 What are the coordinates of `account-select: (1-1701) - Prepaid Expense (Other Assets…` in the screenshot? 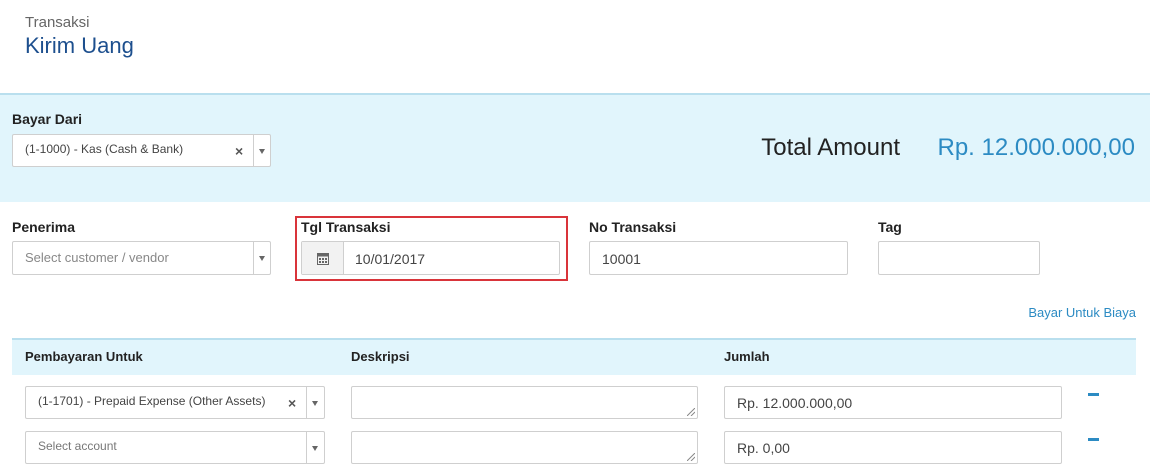 It's located at (175, 402).